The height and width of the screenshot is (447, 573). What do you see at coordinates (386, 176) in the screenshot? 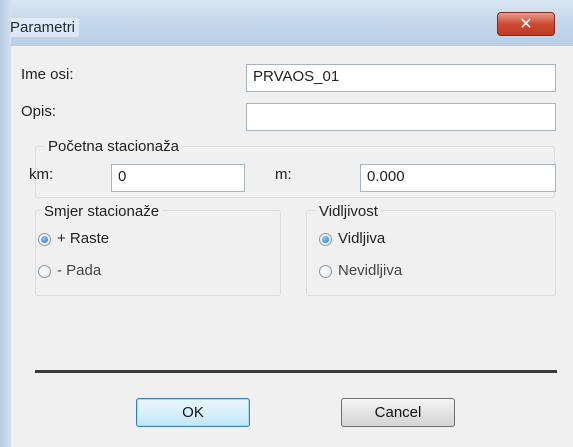
I see `m-value: 0.000` at bounding box center [386, 176].